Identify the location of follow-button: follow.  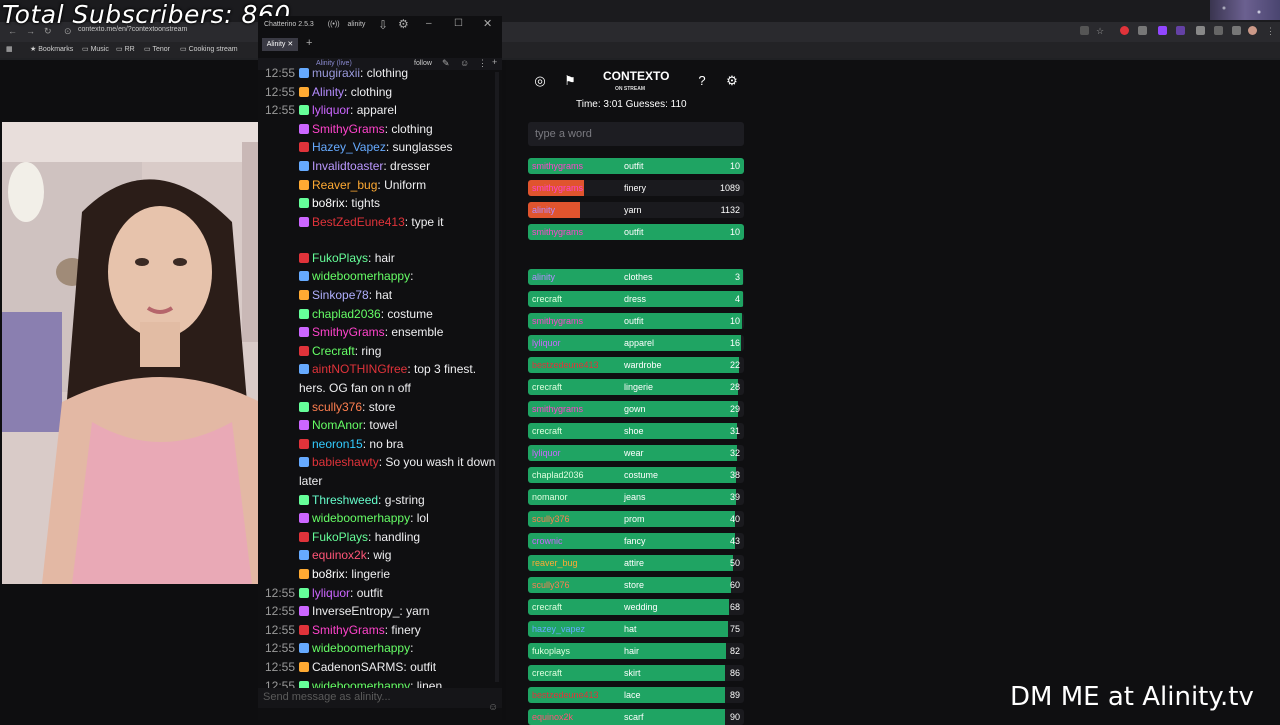
(423, 63).